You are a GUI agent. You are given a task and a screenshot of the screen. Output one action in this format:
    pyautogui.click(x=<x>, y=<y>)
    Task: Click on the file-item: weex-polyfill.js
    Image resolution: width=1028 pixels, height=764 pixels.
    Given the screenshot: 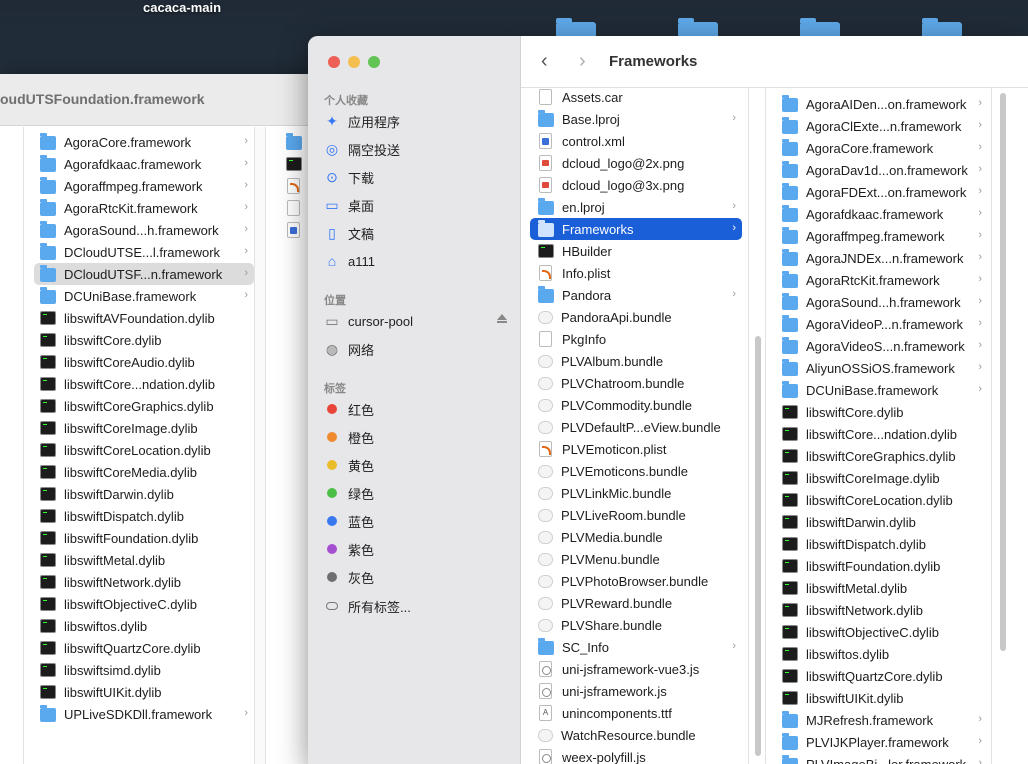 What is the action you would take?
    pyautogui.click(x=636, y=755)
    